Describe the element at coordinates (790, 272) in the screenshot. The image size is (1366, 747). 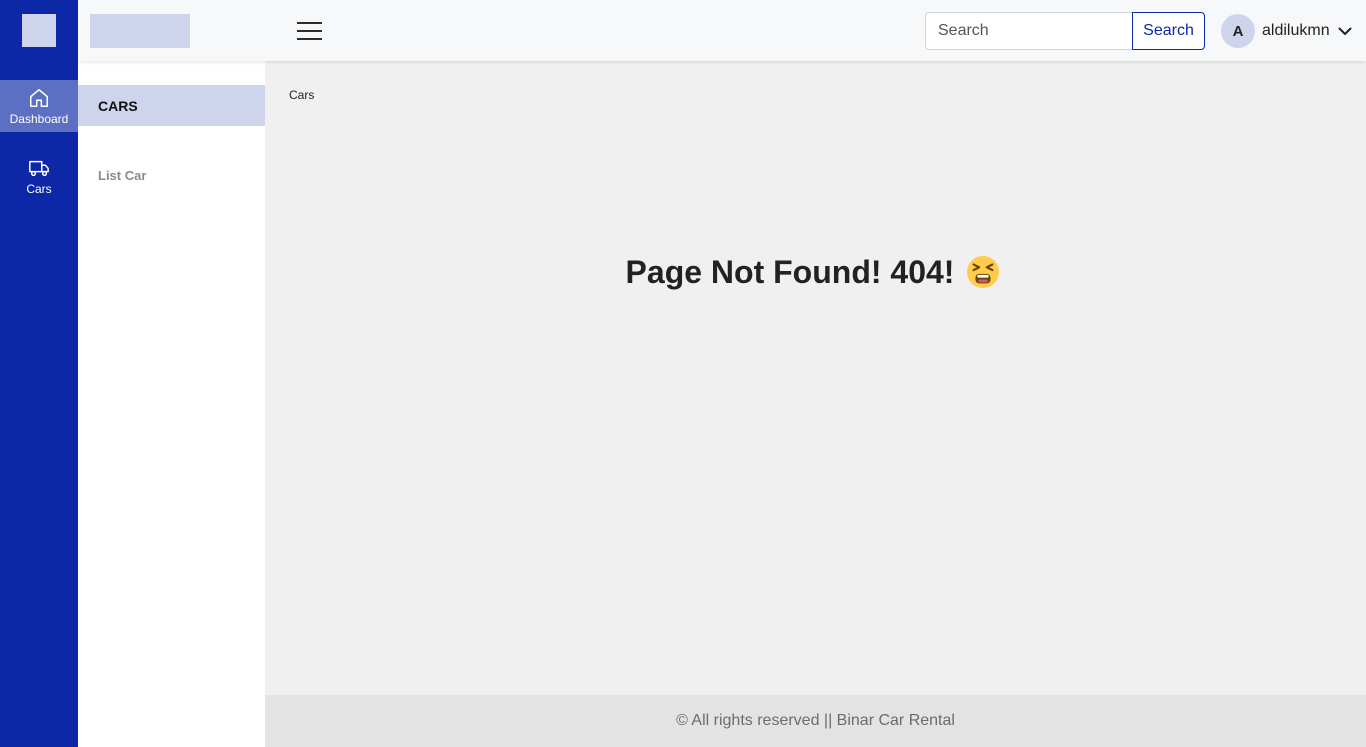
I see `not-found-message: Page Not Found! 404!` at that location.